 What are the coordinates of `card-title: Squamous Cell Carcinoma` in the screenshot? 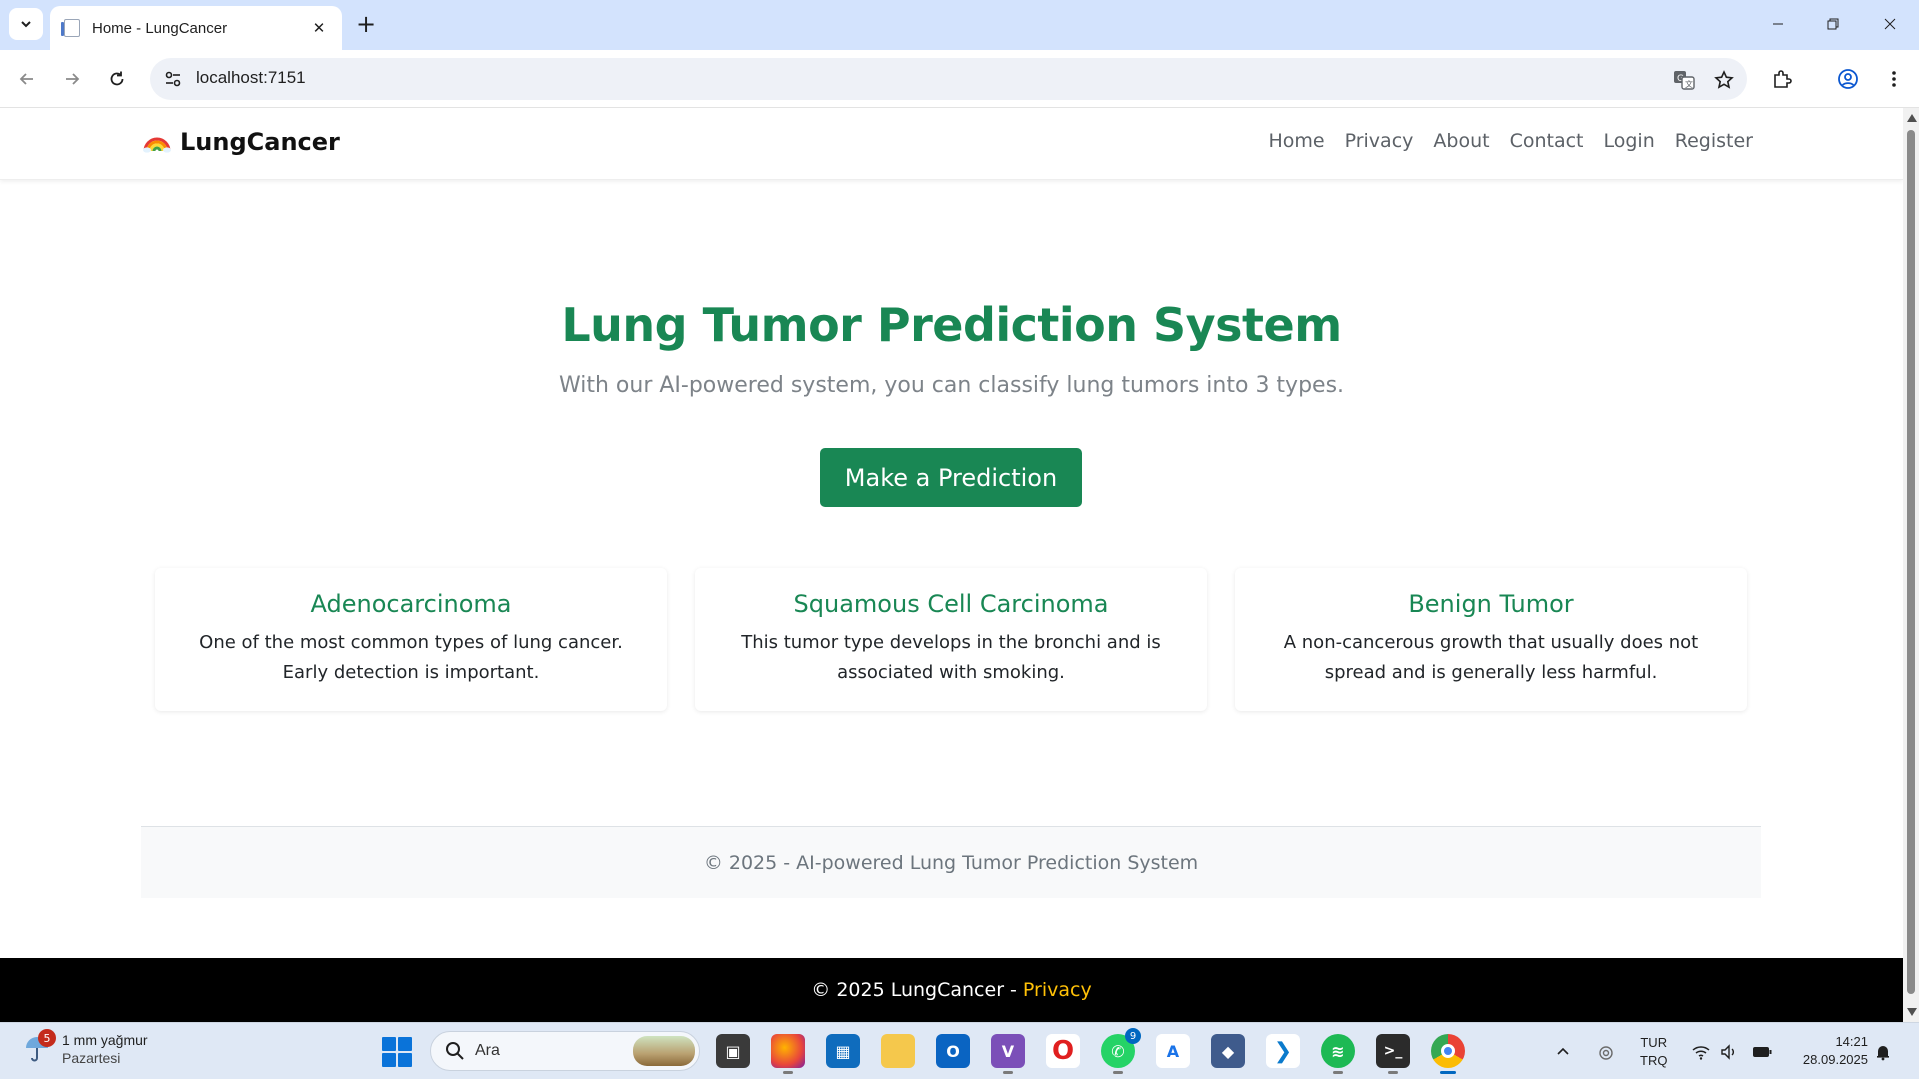 It's located at (951, 604).